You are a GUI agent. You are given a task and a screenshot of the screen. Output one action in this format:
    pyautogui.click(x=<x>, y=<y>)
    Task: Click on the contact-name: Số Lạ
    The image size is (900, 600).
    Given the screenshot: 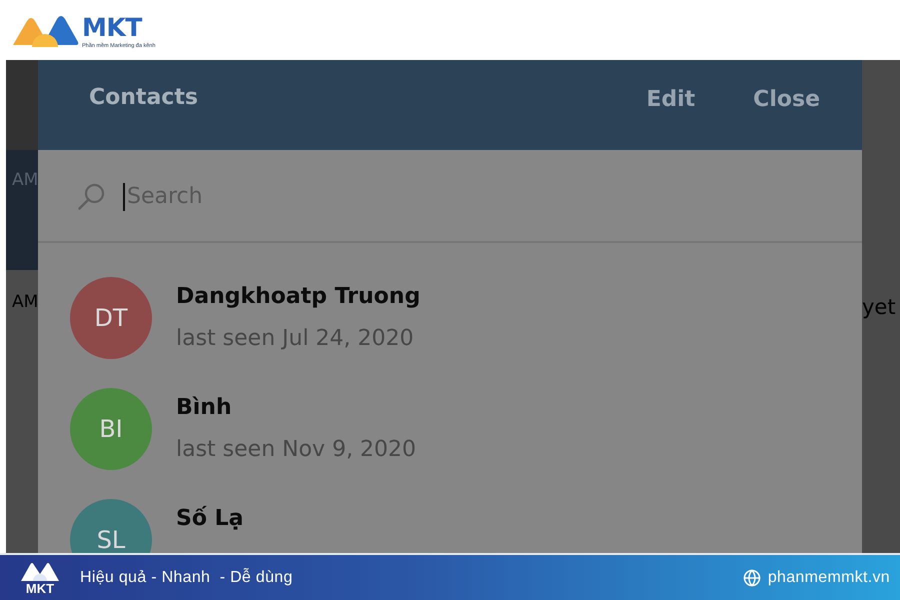 What is the action you would take?
    pyautogui.click(x=210, y=519)
    